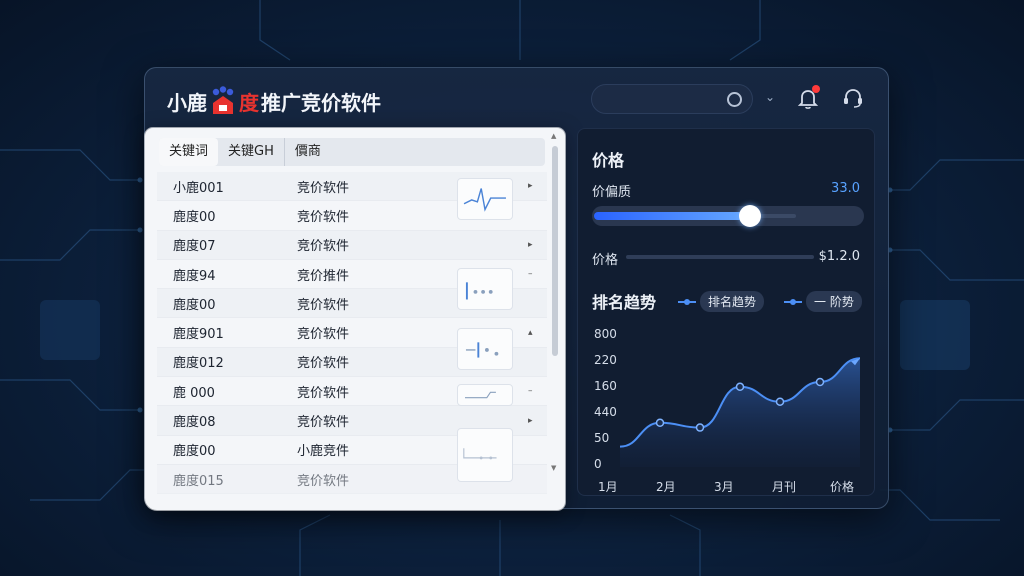 This screenshot has width=1024, height=576. Describe the element at coordinates (194, 276) in the screenshot. I see `keyword-cell: 鹿度94` at that location.